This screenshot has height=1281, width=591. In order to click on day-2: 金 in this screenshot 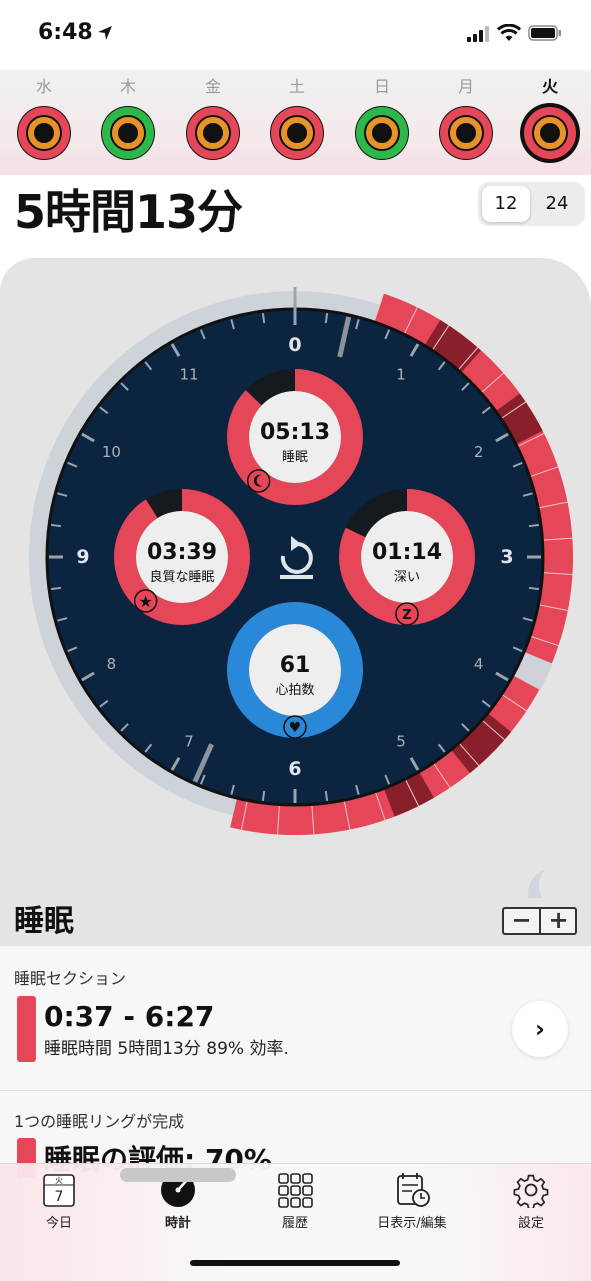, I will do `click(213, 119)`.